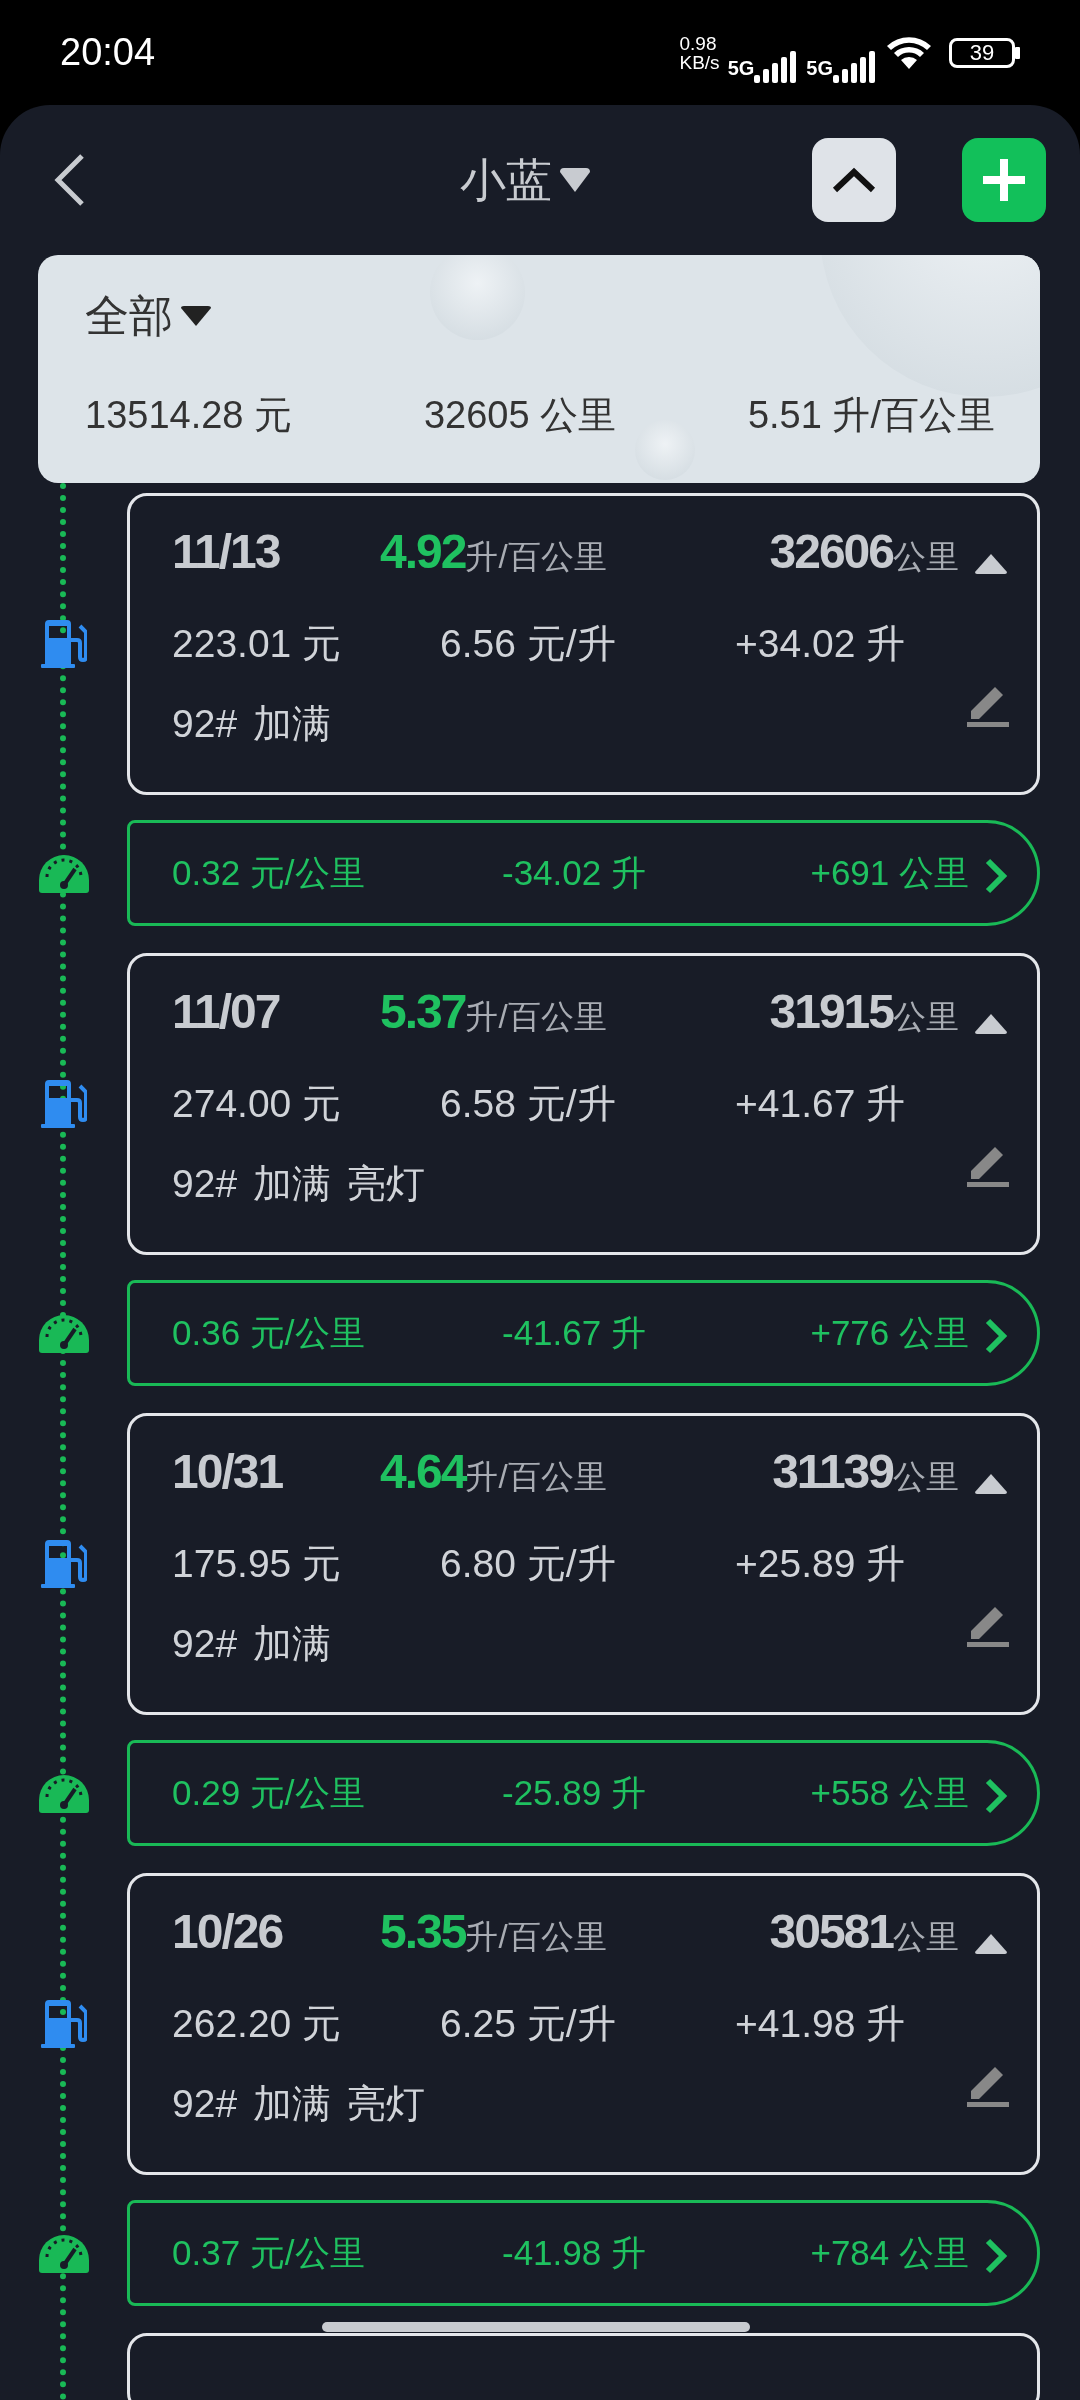 The height and width of the screenshot is (2400, 1080). I want to click on average-consumption: 5.51 升/百公里, so click(871, 415).